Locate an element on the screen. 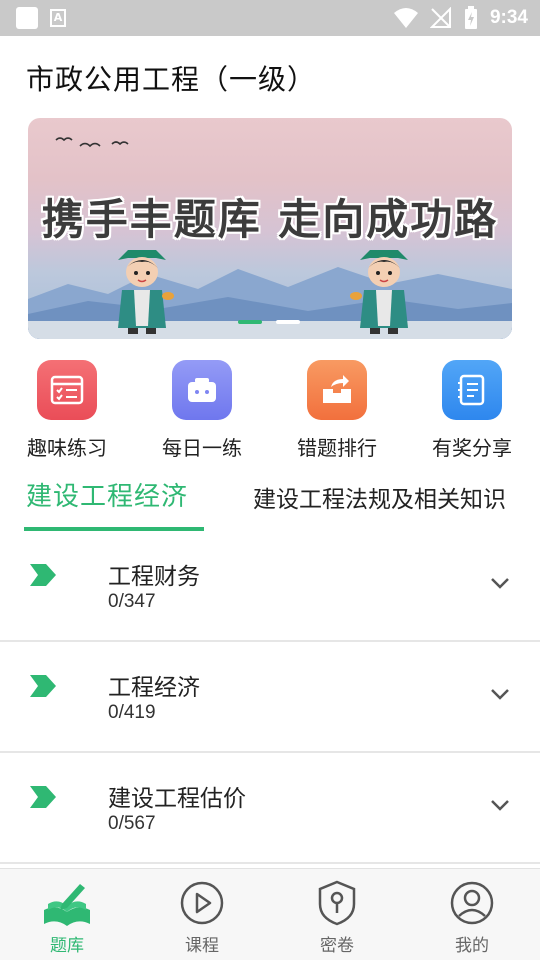  tab-construction-economics: 建设工程经济 is located at coordinates (107, 494).